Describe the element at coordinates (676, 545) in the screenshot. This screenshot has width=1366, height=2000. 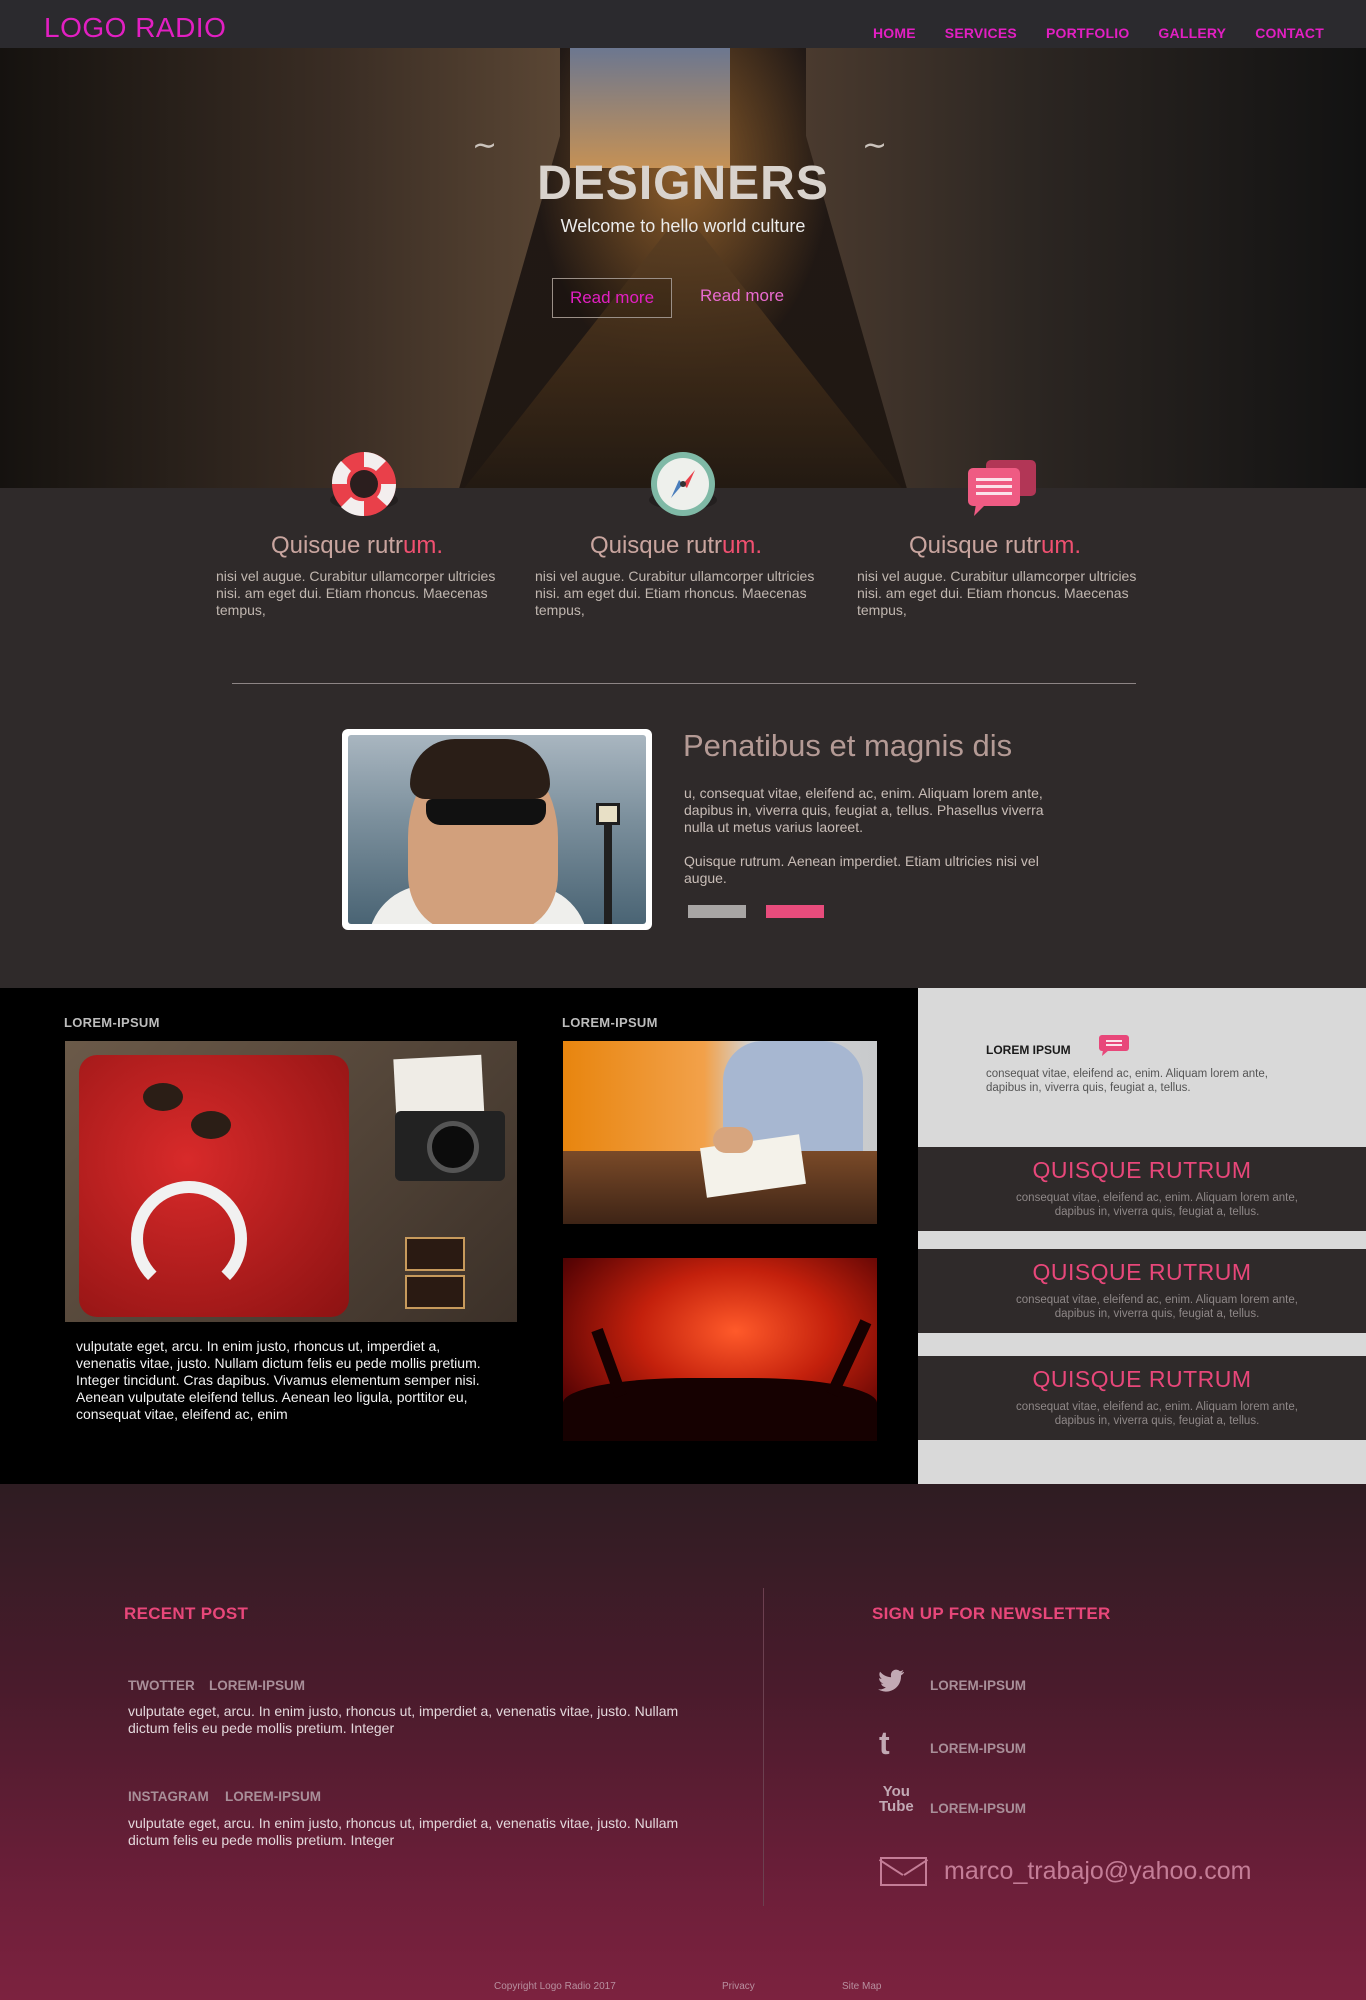
I see `feature-title-2: Quisque rutrum.` at that location.